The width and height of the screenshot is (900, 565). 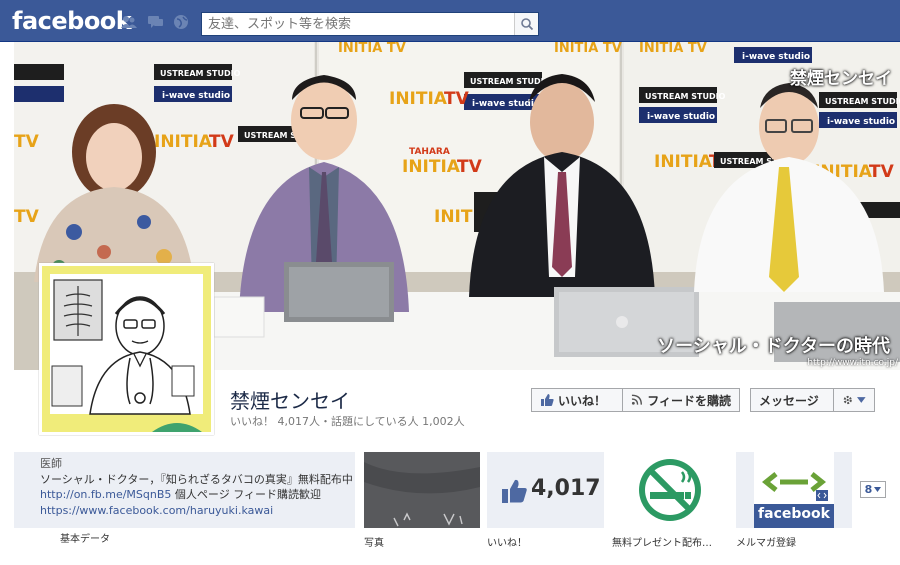 I want to click on newsletter-logo-text: facebook, so click(x=794, y=514).